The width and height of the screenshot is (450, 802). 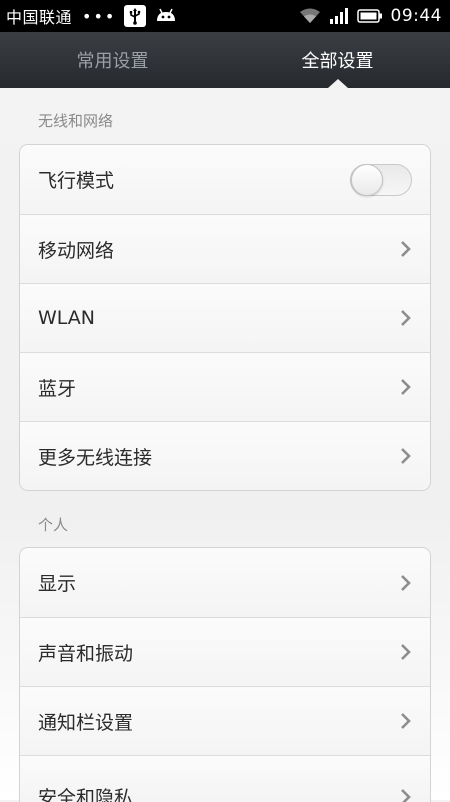 I want to click on settings-tab-bar: 常用设置 全部设置, so click(x=225, y=60).